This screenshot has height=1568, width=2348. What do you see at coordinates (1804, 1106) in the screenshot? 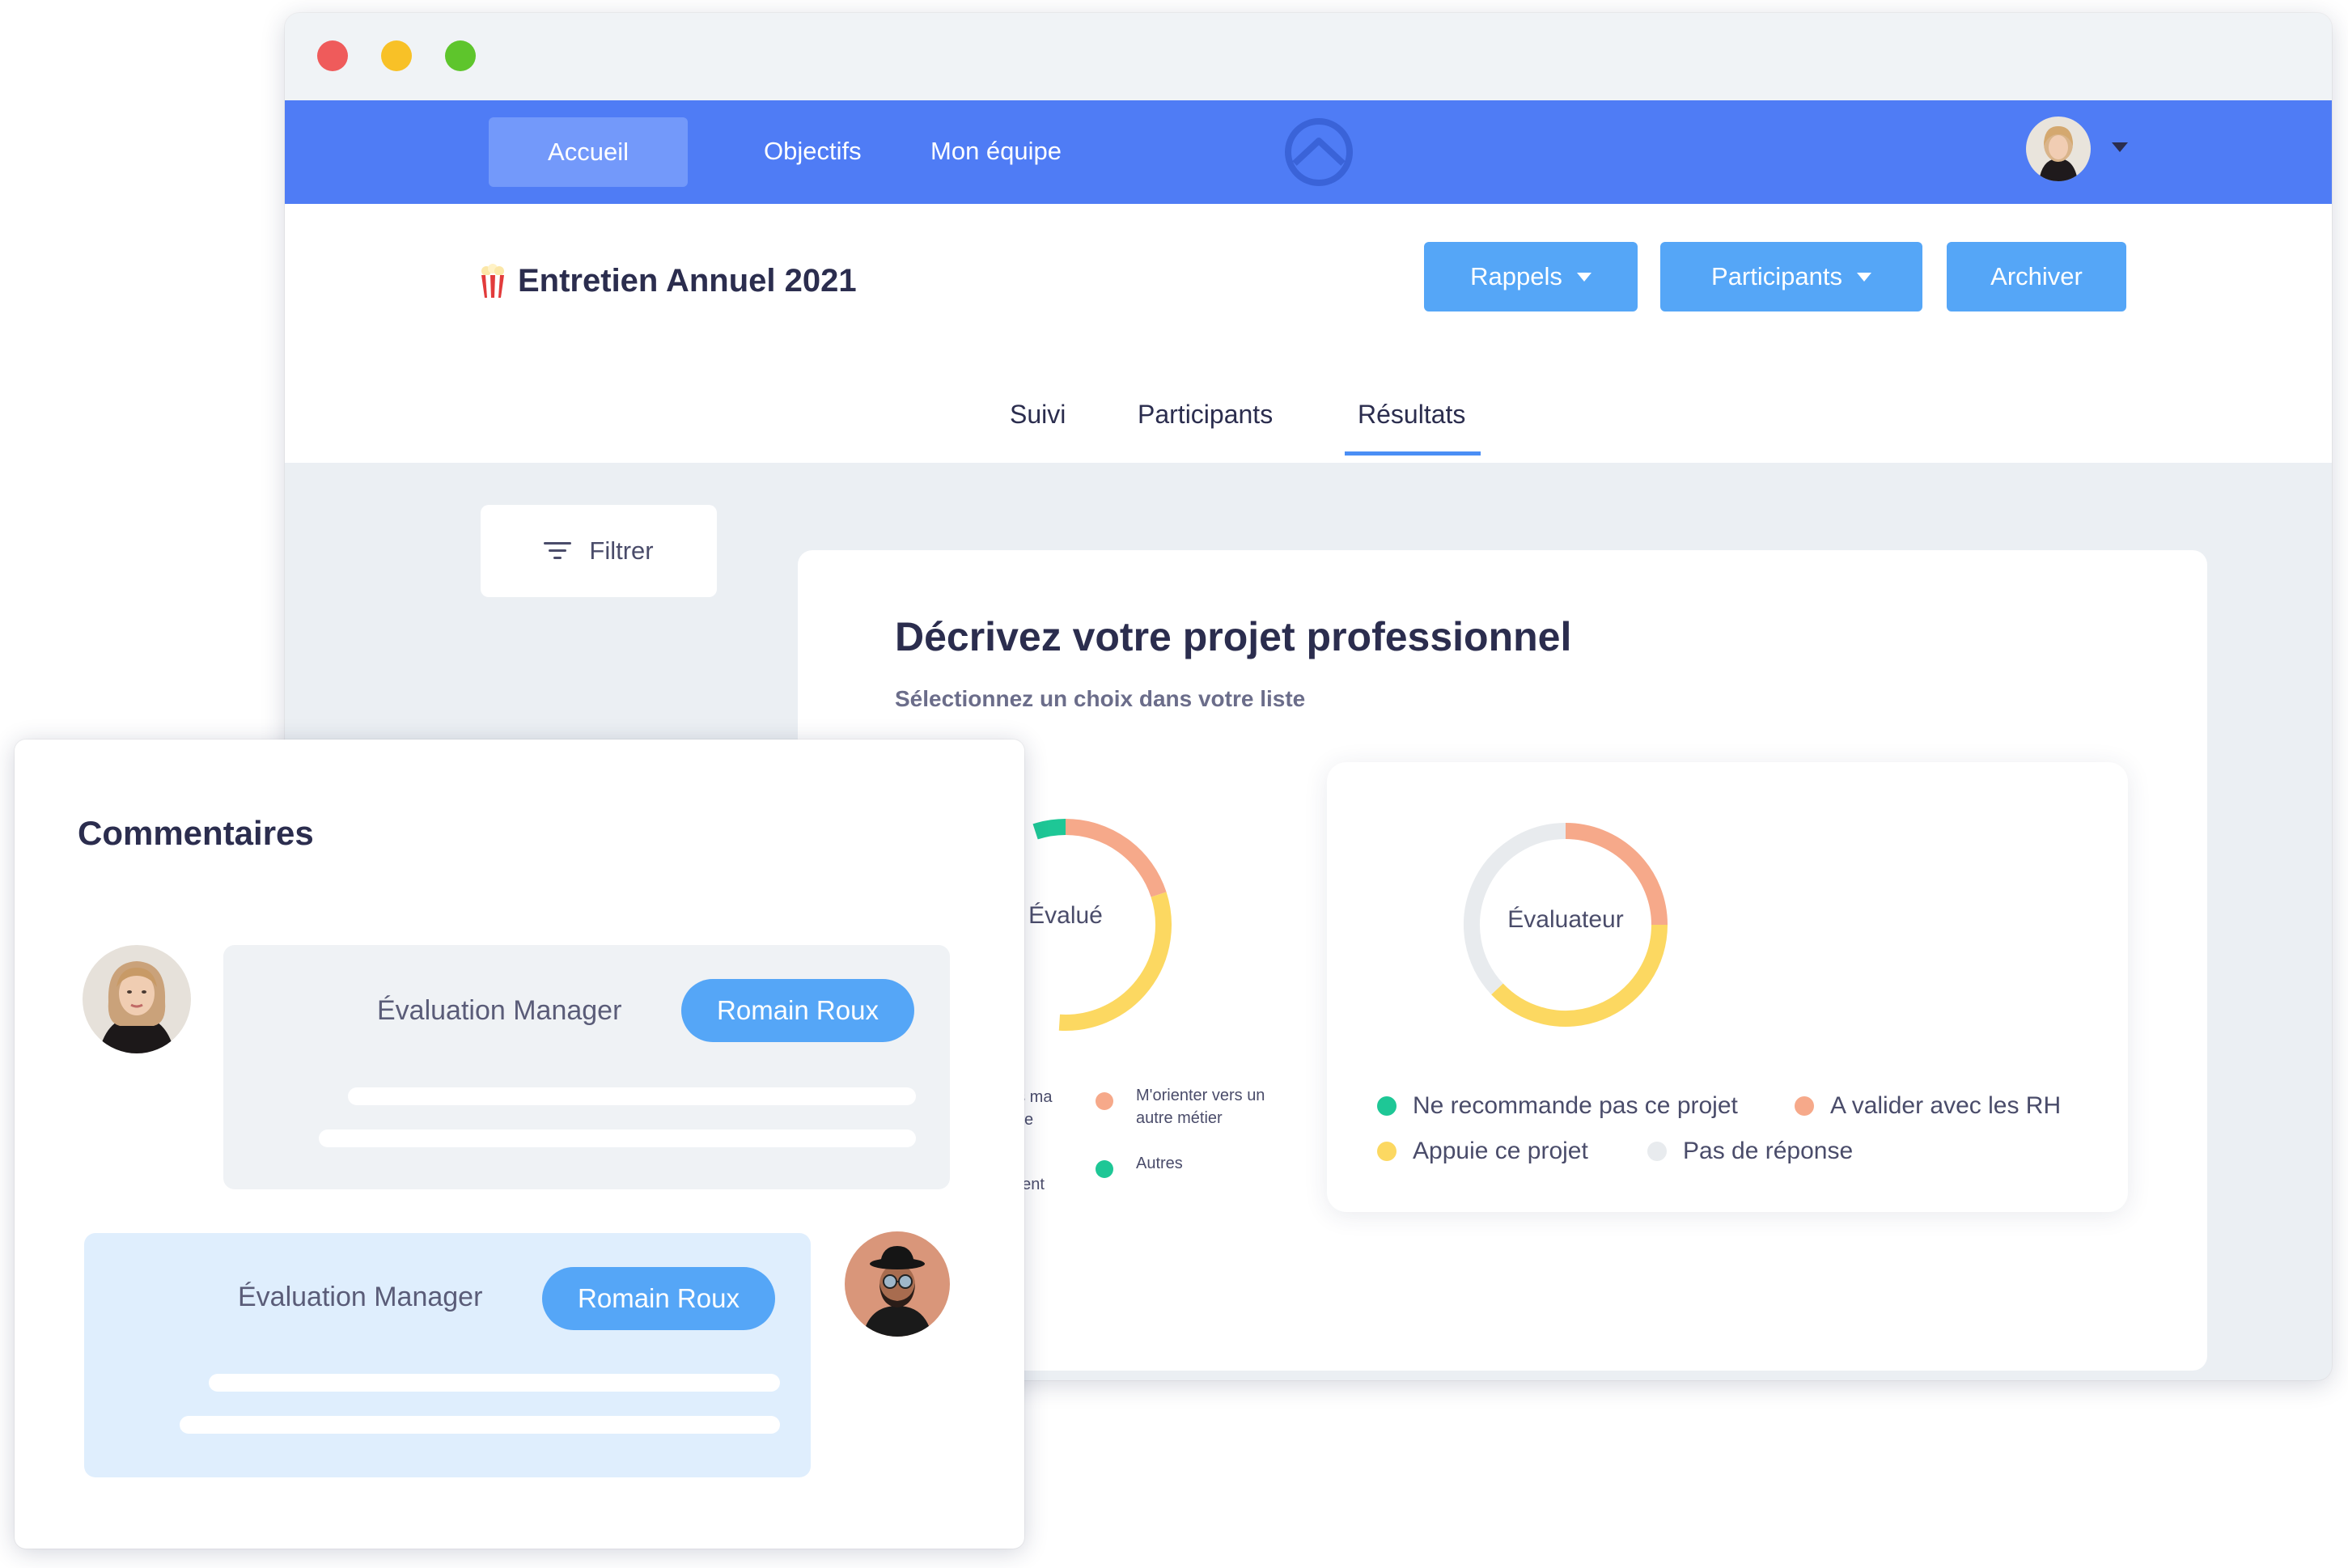
I see `legend-dot-orange` at bounding box center [1804, 1106].